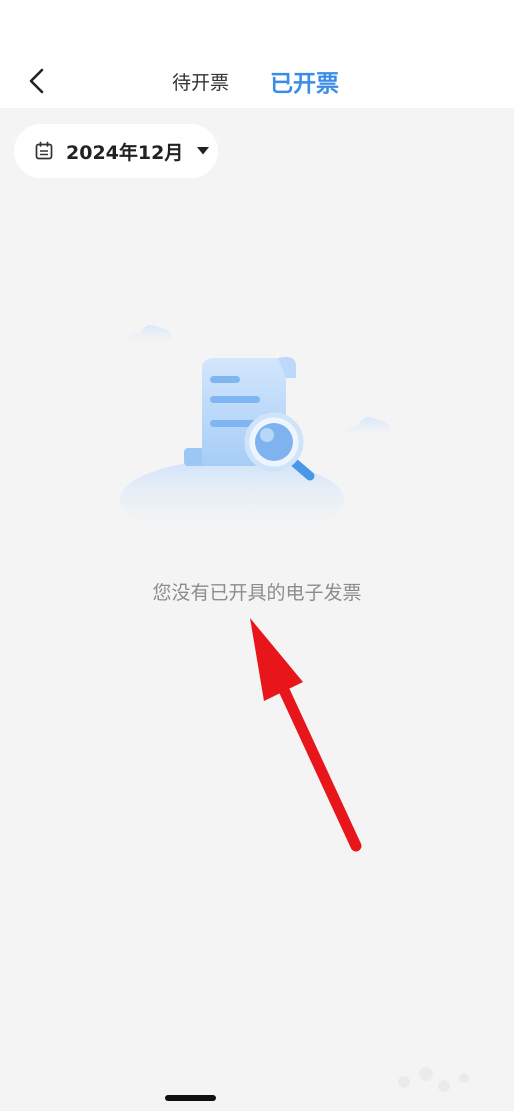 This screenshot has width=514, height=1111. I want to click on watermark-logo, so click(433, 1079).